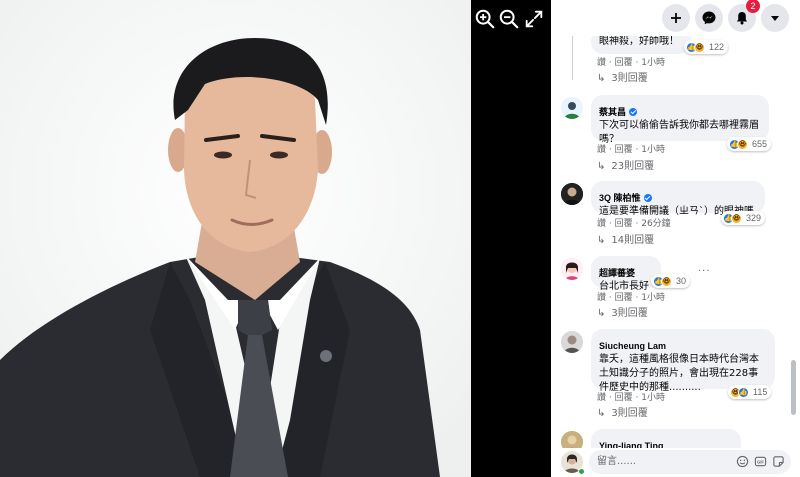 The image size is (800, 477). I want to click on comment-composer: 留言...... GIF, so click(675, 462).